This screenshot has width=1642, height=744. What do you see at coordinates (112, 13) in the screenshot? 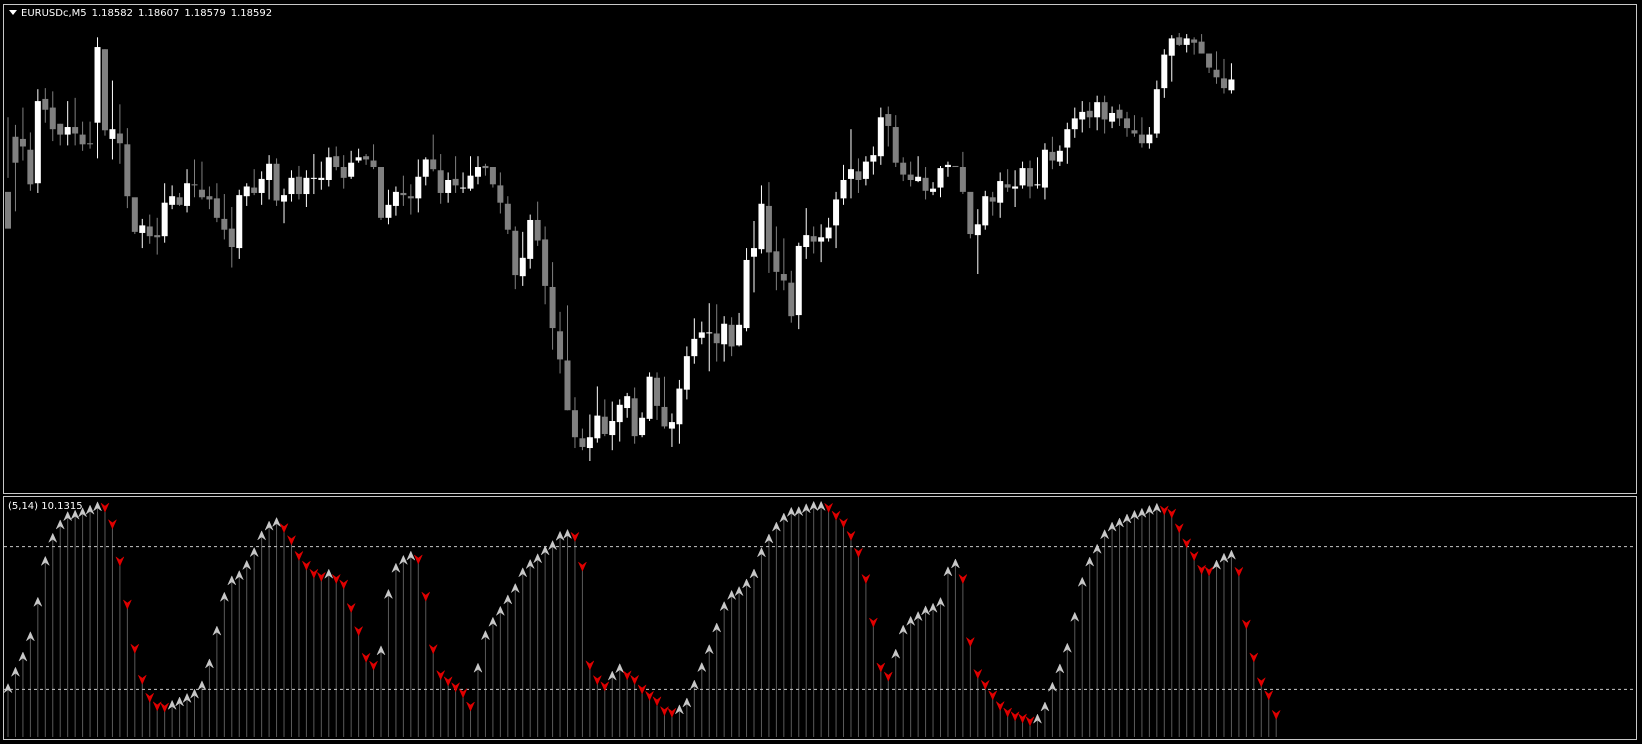
I see `quote-open: 1.18582` at bounding box center [112, 13].